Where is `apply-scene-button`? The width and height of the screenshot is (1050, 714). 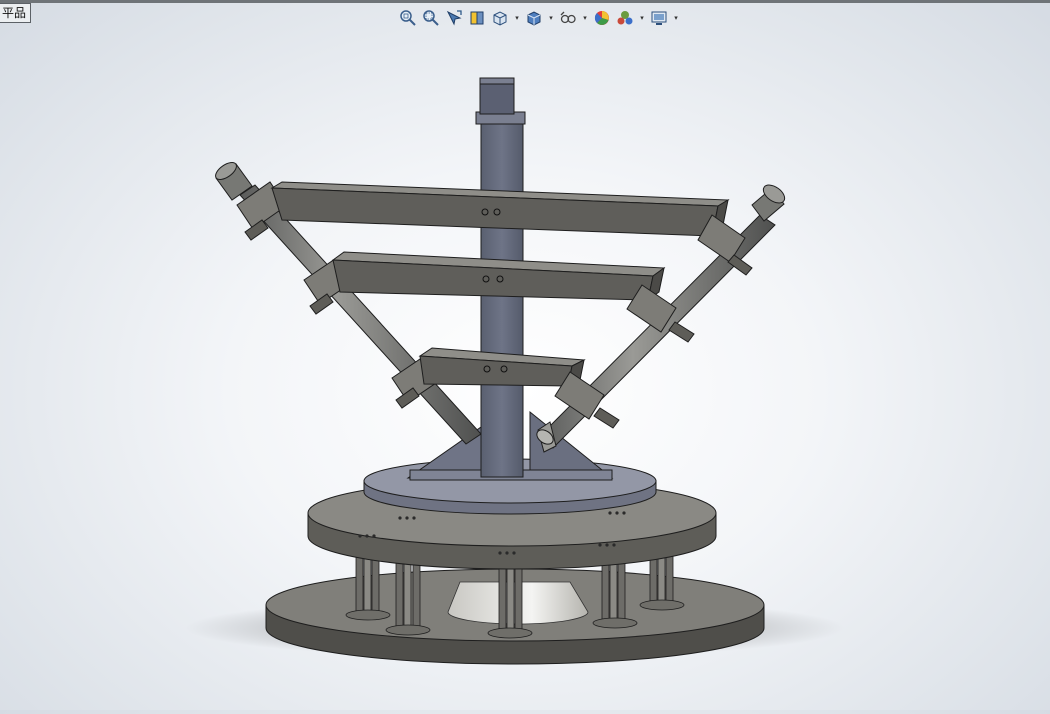
apply-scene-button is located at coordinates (625, 18).